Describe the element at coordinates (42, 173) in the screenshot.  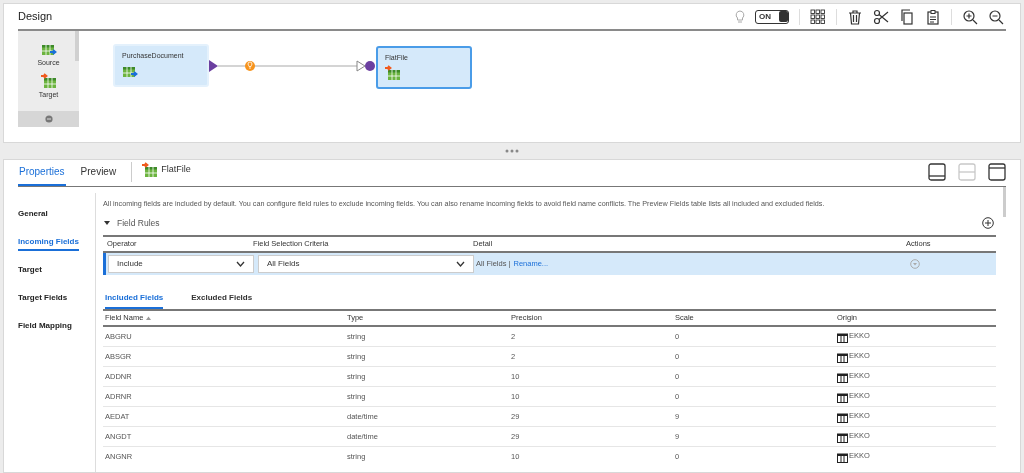
I see `tab: Properties` at that location.